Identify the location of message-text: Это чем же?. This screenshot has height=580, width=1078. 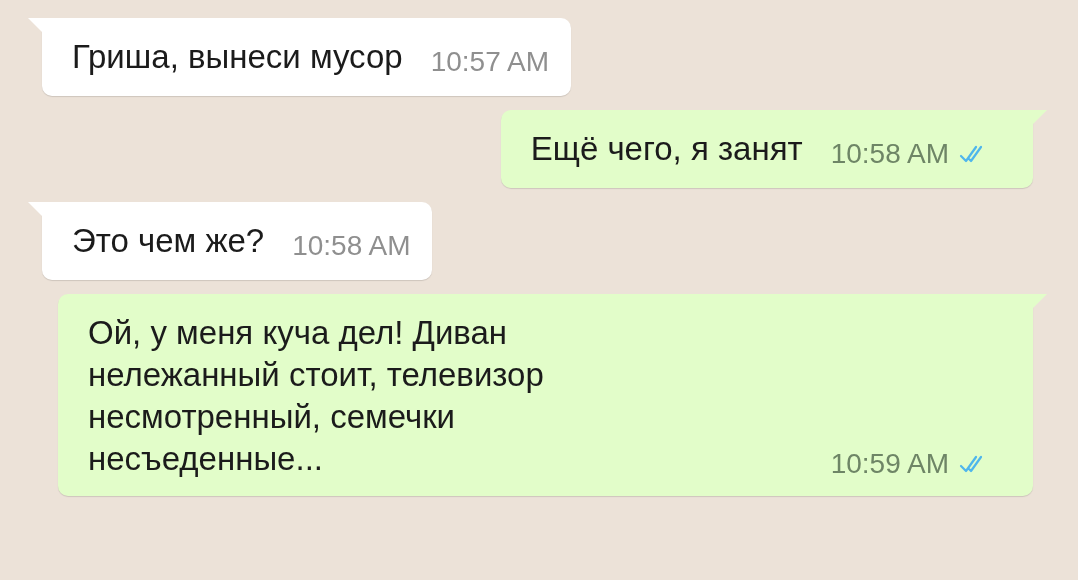
(168, 241).